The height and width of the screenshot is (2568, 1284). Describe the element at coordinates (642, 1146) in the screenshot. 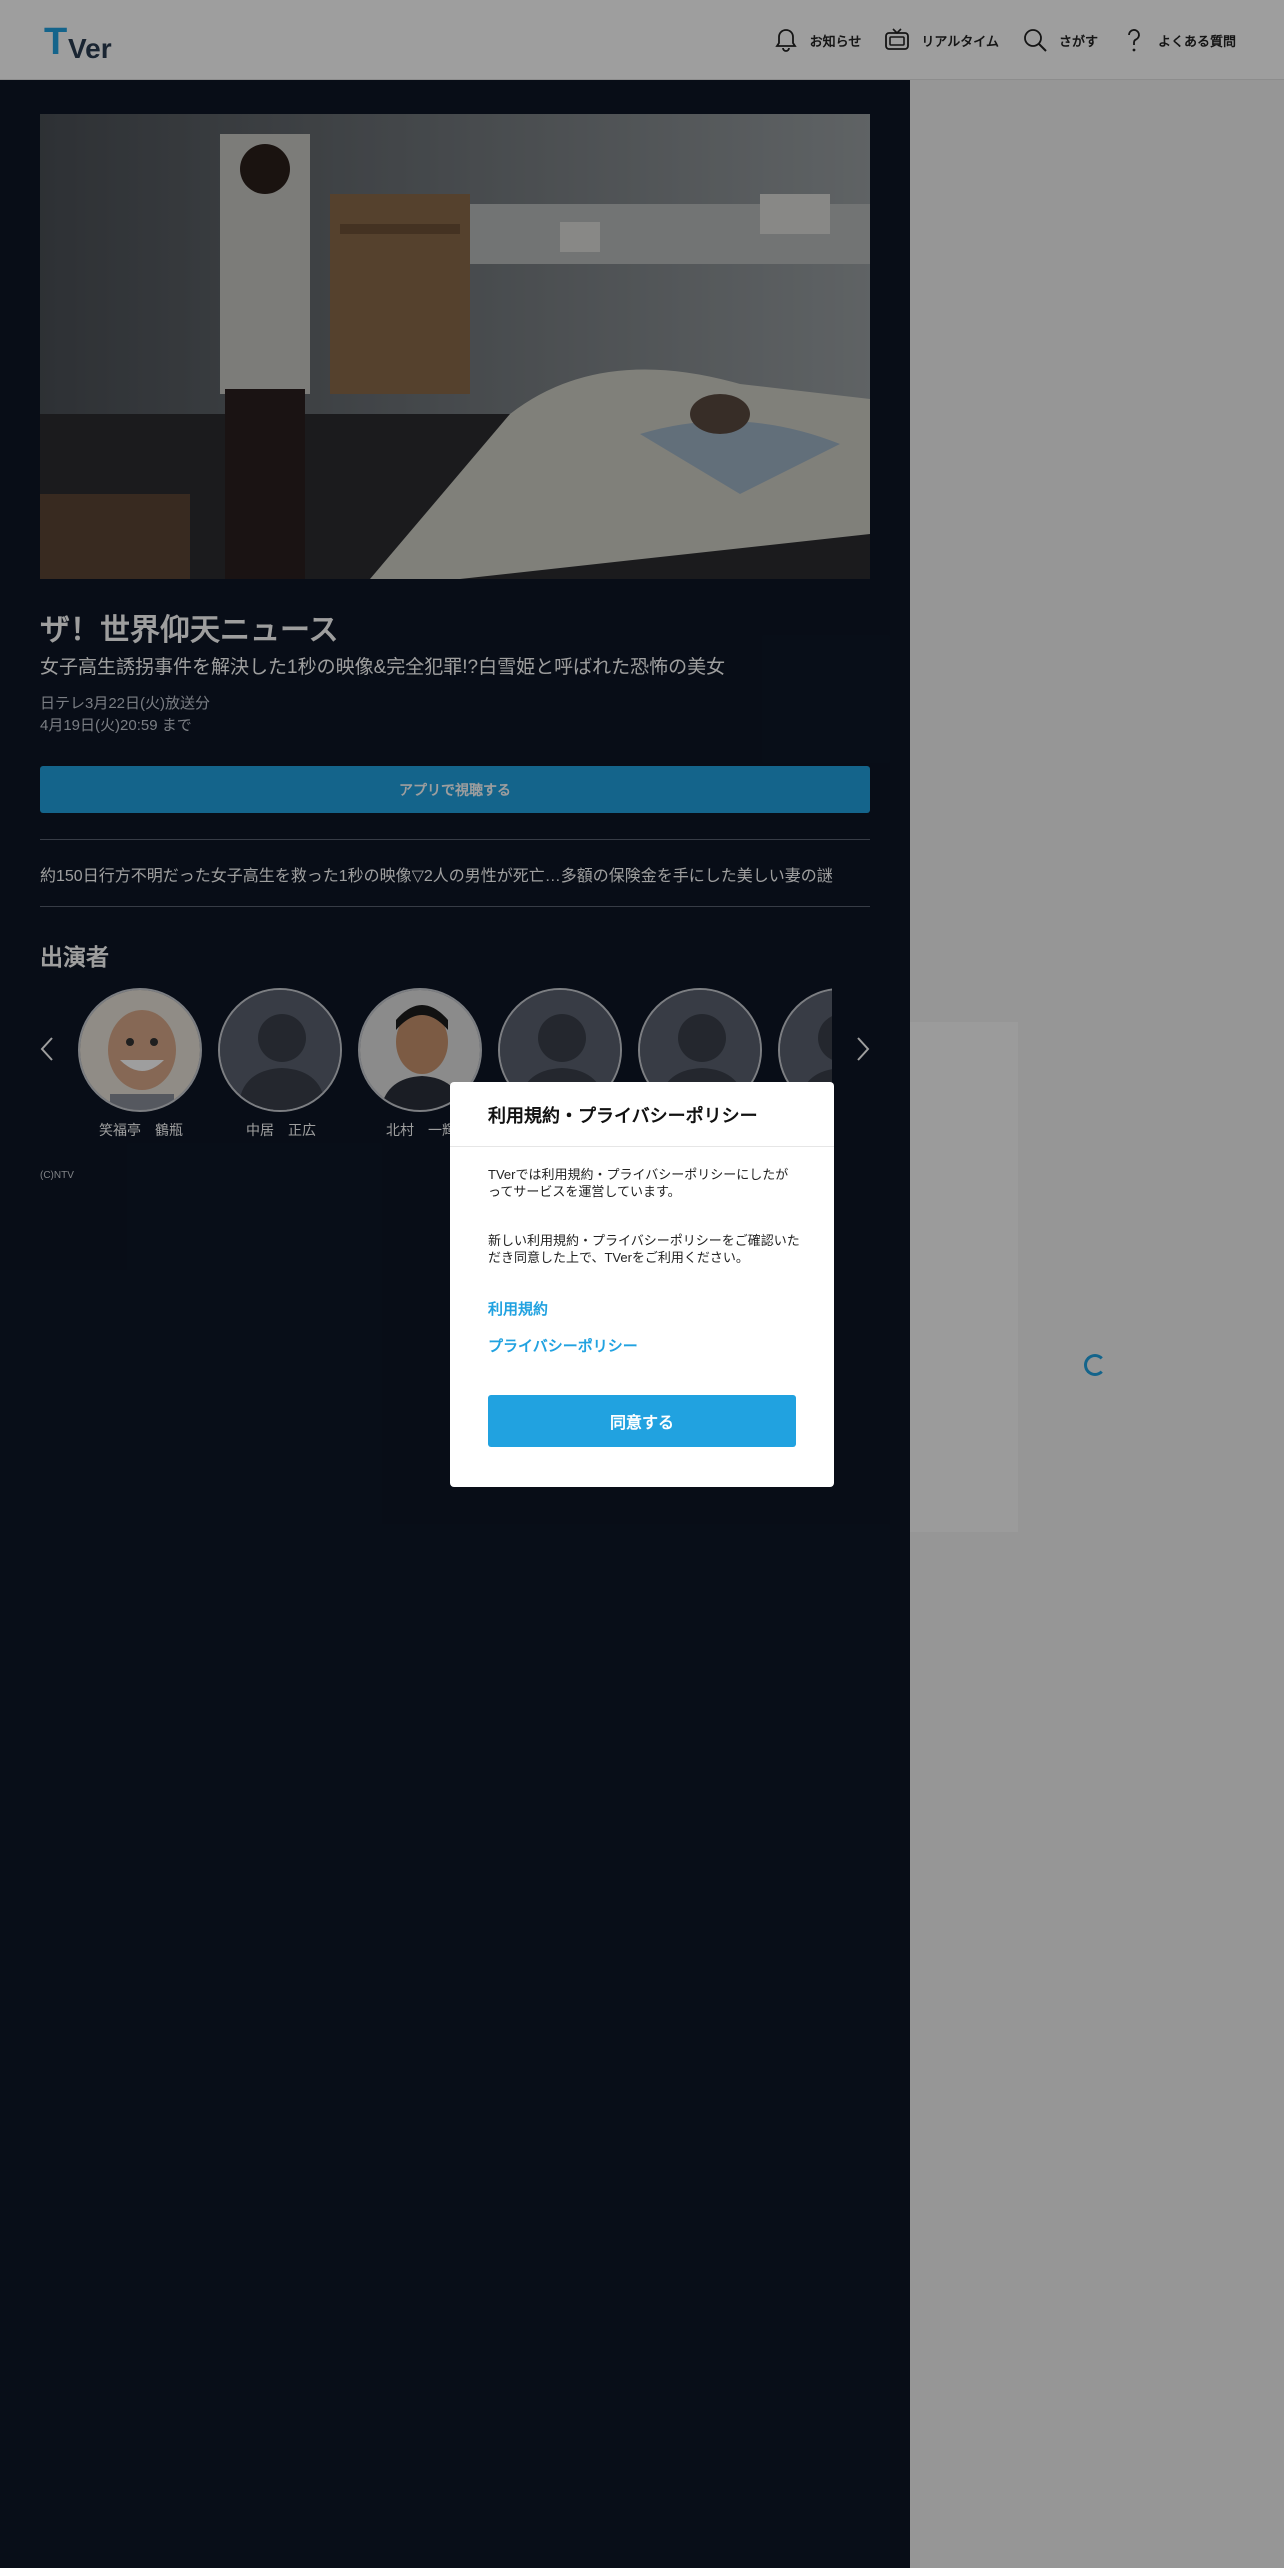

I see `divider` at that location.